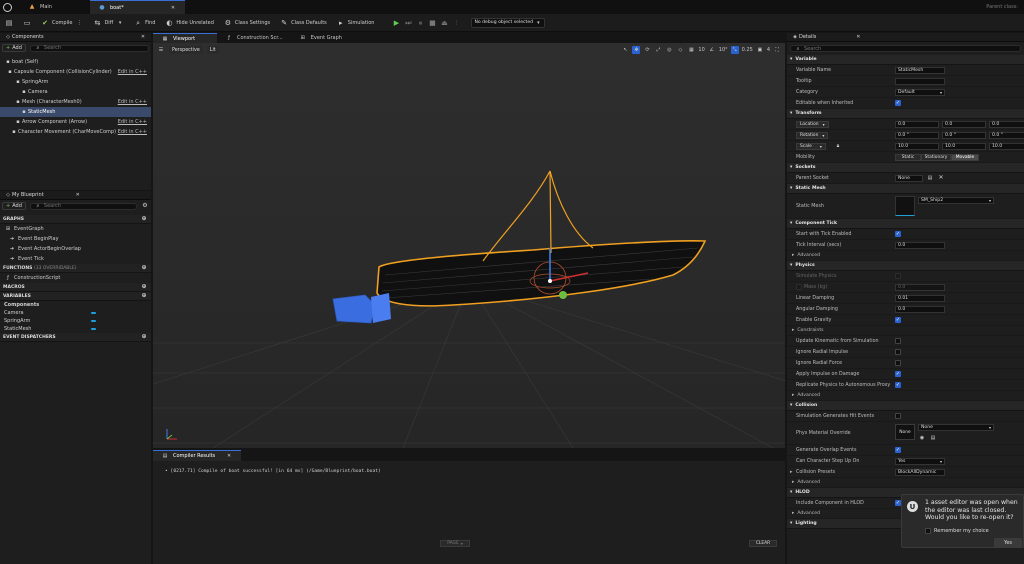 The image size is (1024, 564). I want to click on physics-advanced: ▸ Advanced, so click(905, 396).